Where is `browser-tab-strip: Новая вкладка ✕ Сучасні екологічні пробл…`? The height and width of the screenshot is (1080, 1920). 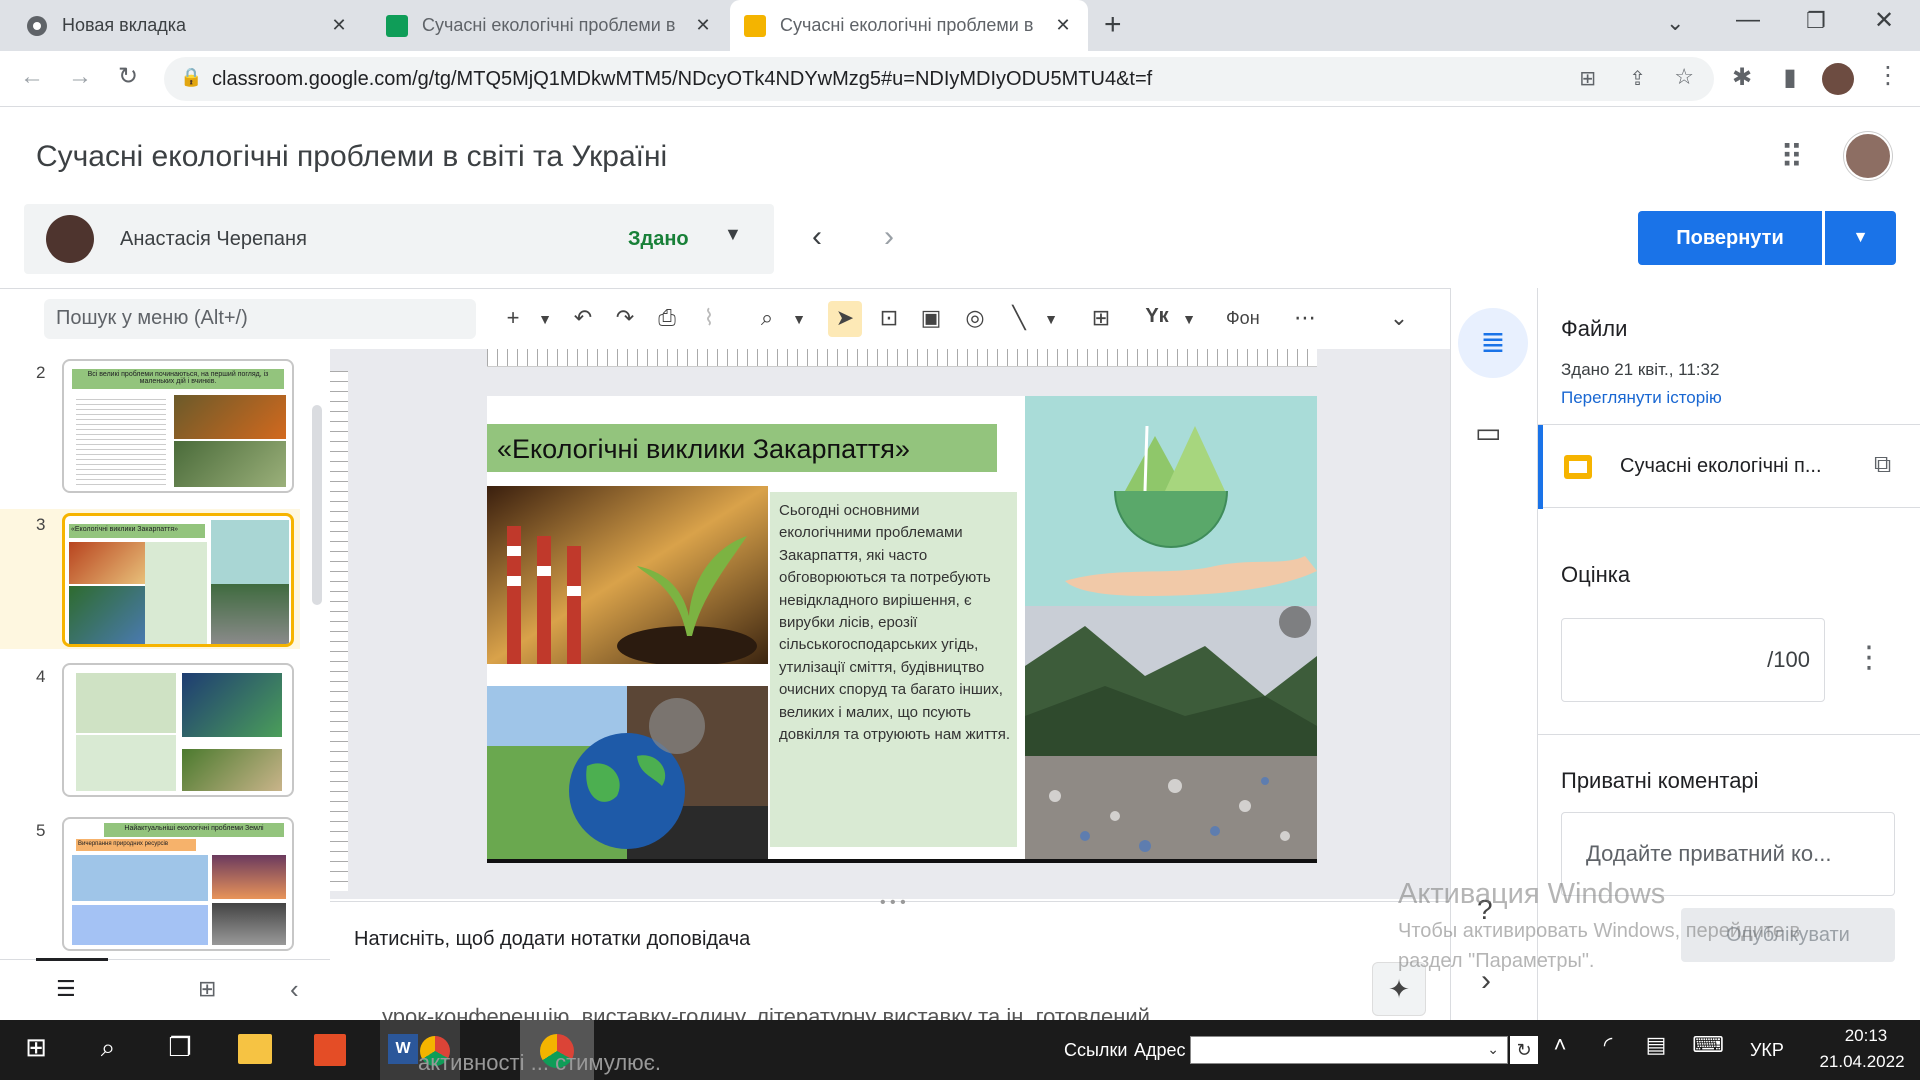
browser-tab-strip: Новая вкладка ✕ Сучасні екологічні пробл… is located at coordinates (960, 25).